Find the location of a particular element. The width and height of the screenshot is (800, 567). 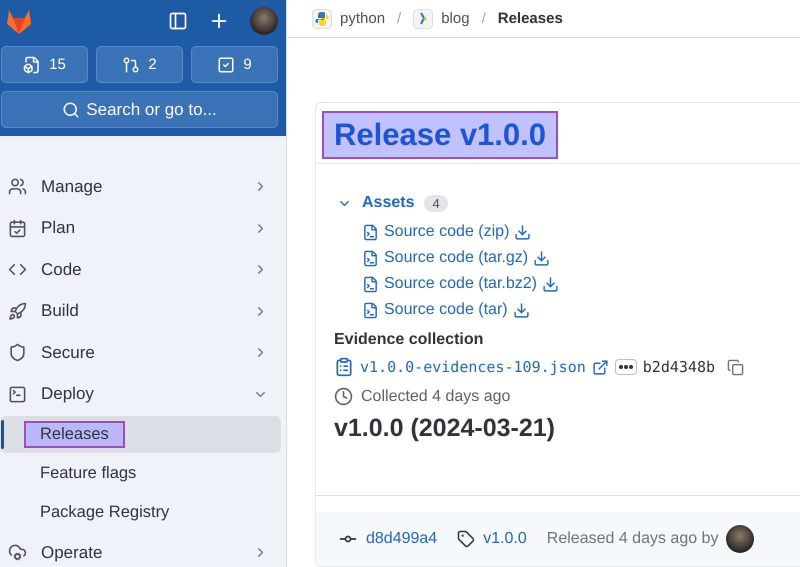

clock-icon is located at coordinates (343, 396).